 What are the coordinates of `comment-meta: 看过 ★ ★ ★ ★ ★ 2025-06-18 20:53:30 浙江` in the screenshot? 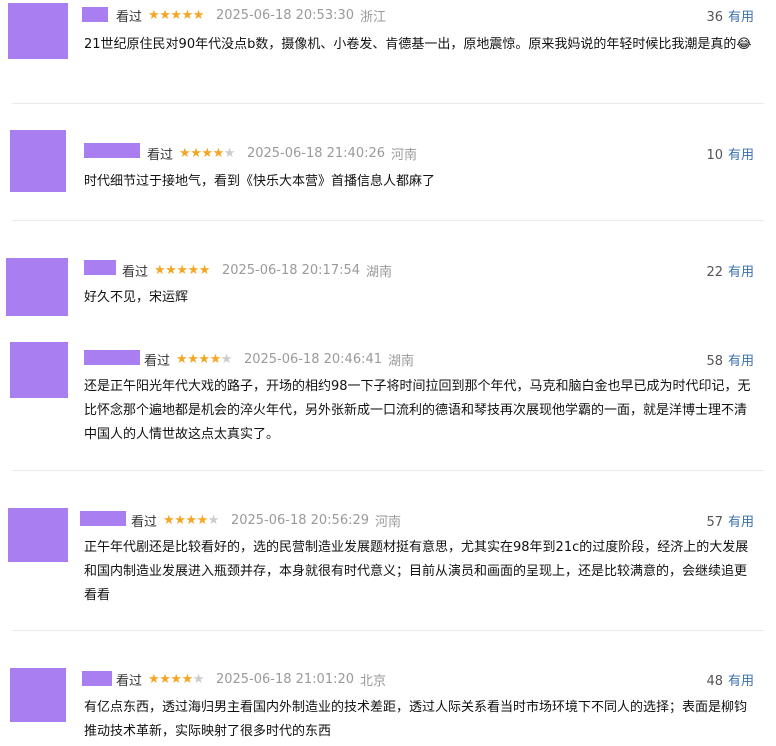 It's located at (251, 15).